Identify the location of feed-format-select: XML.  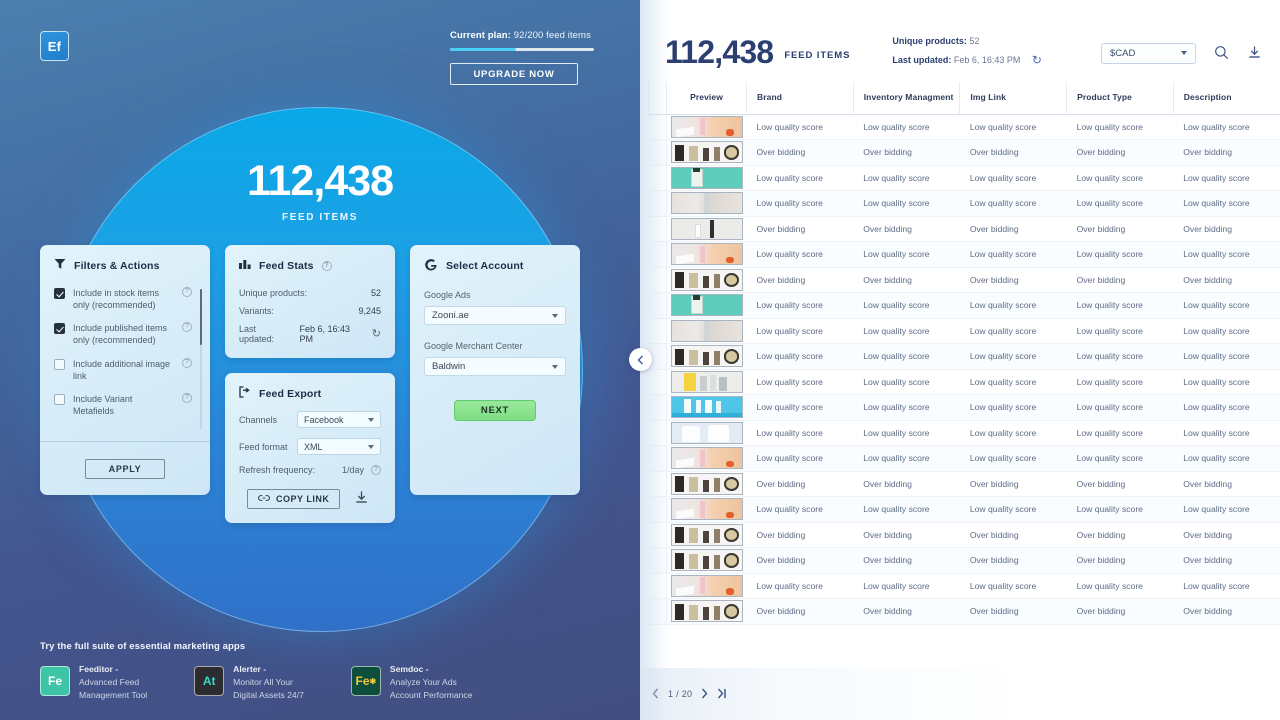
(339, 446).